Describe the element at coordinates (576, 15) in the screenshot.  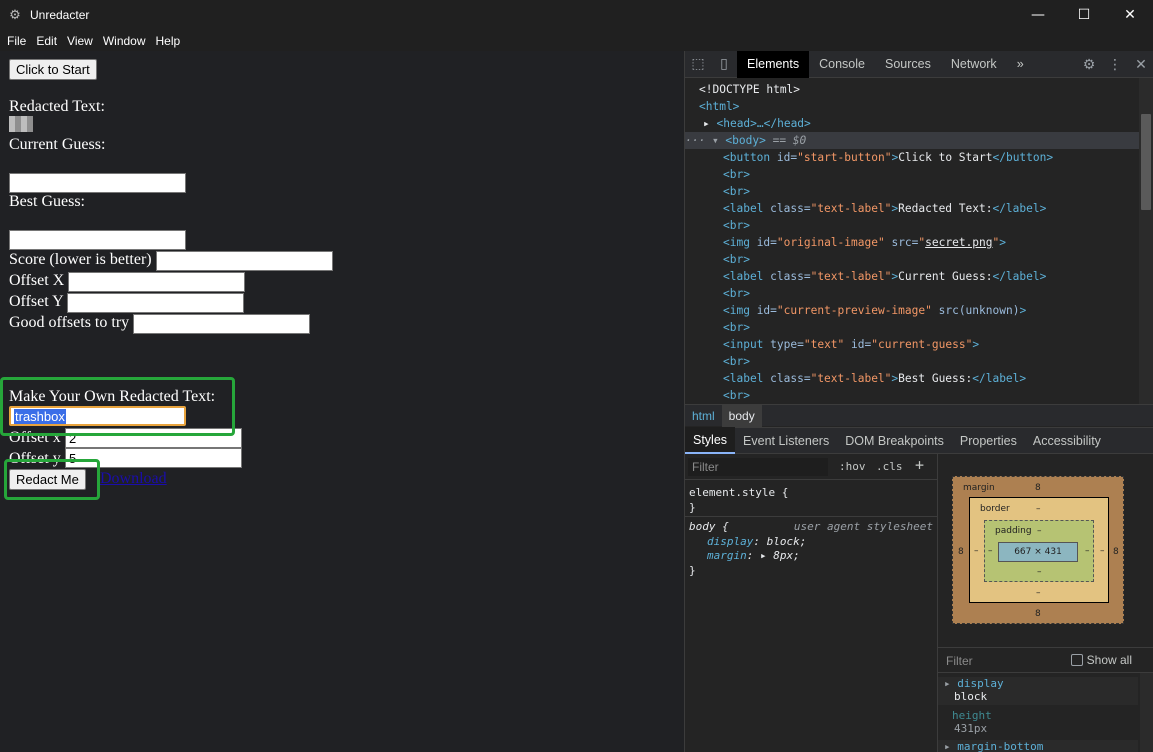
I see `title-bar: ⚙ Unredacter — ☐ ✕` at that location.